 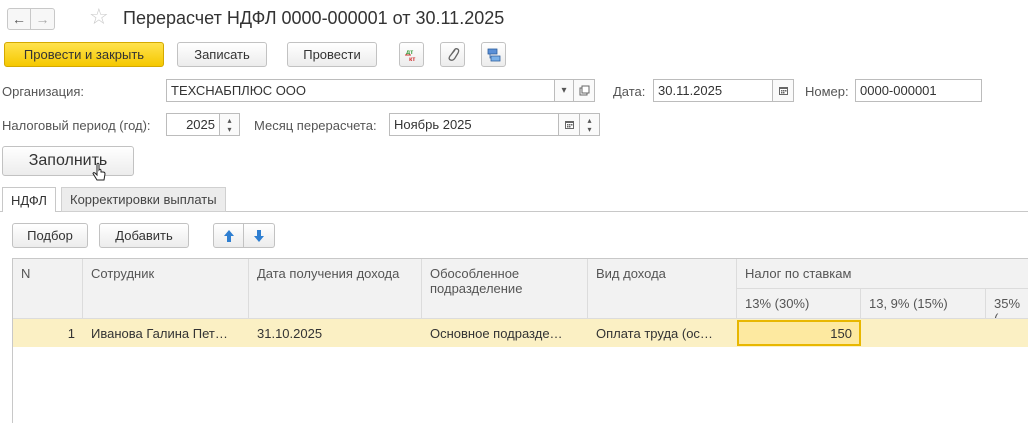 What do you see at coordinates (713, 90) in the screenshot?
I see `date-field: 30.11.2025` at bounding box center [713, 90].